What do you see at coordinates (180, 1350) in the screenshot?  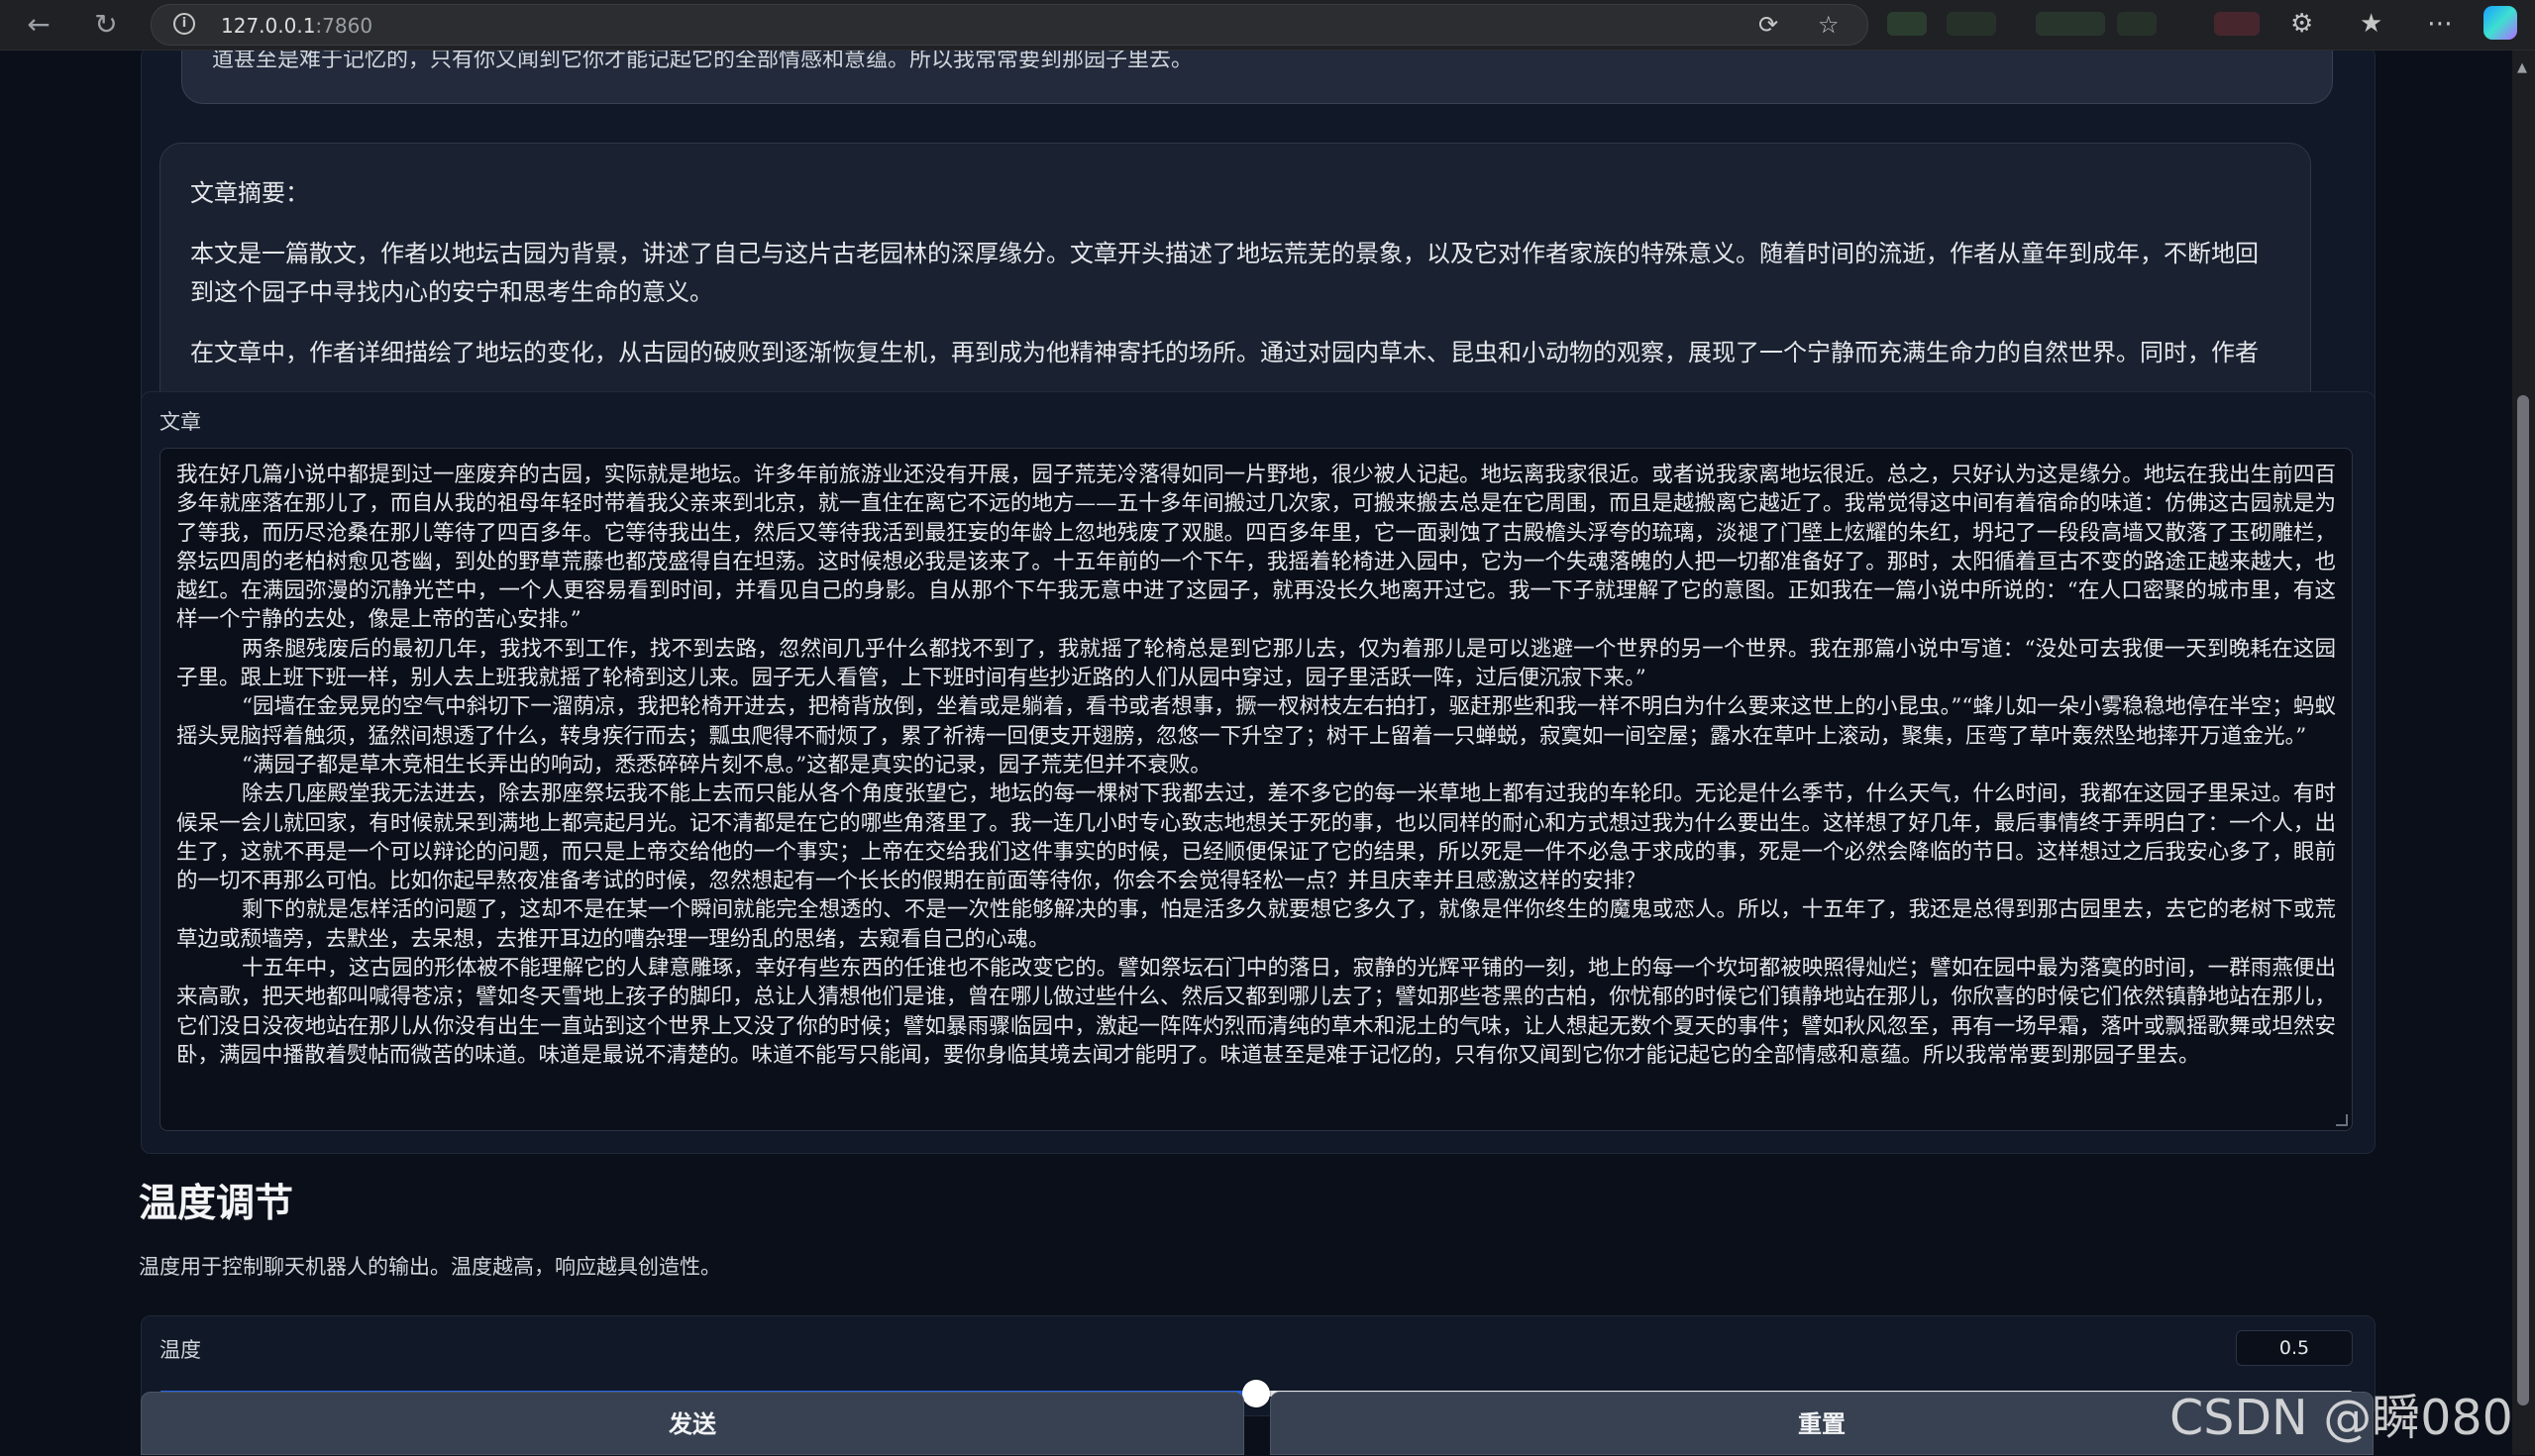 I see `temperature-label: 温度` at bounding box center [180, 1350].